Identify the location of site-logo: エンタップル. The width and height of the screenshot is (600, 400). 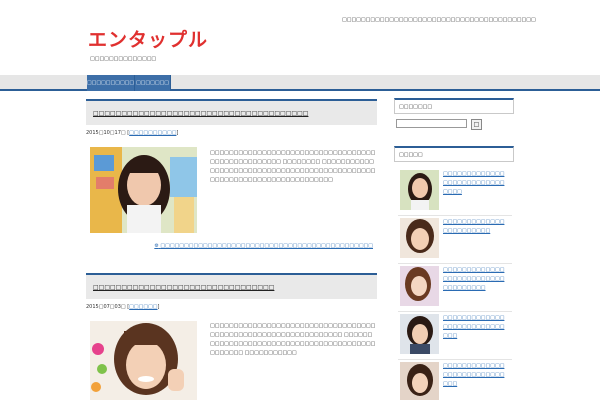
(148, 39).